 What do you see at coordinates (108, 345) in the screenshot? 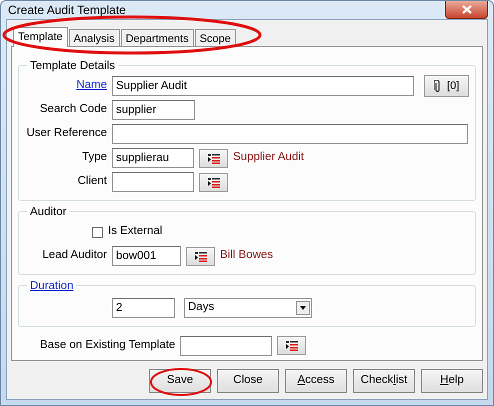
I see `field-label: Base on Existing Template` at bounding box center [108, 345].